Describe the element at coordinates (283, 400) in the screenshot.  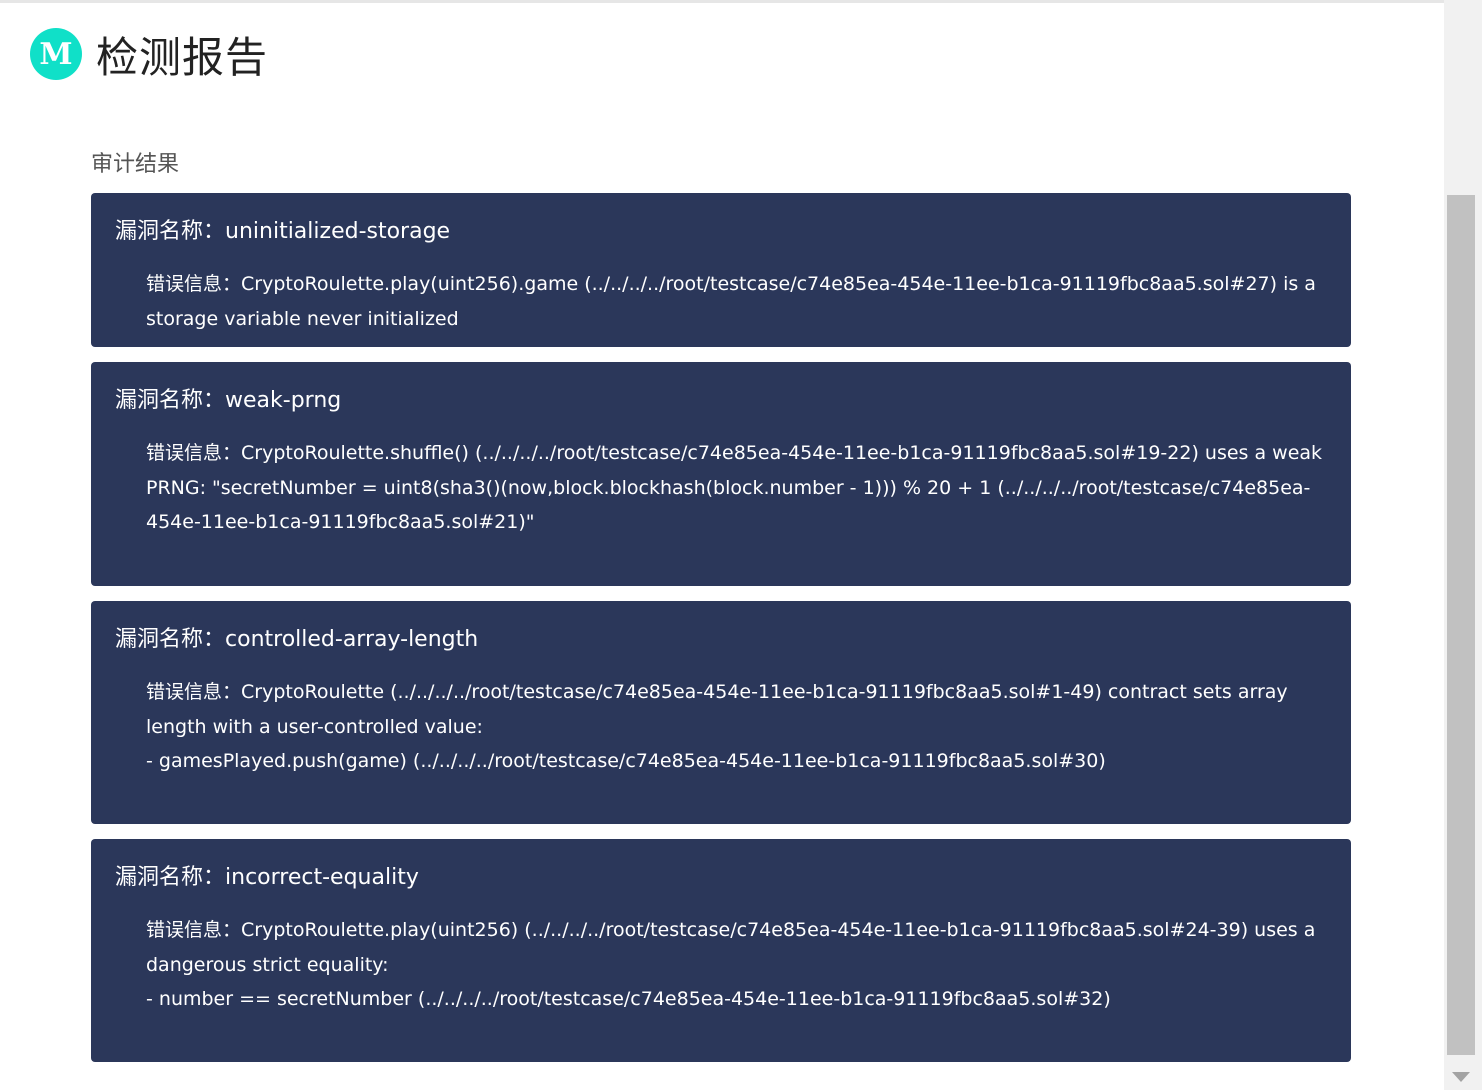
I see `vulnerability-name-value: weak-prng` at that location.